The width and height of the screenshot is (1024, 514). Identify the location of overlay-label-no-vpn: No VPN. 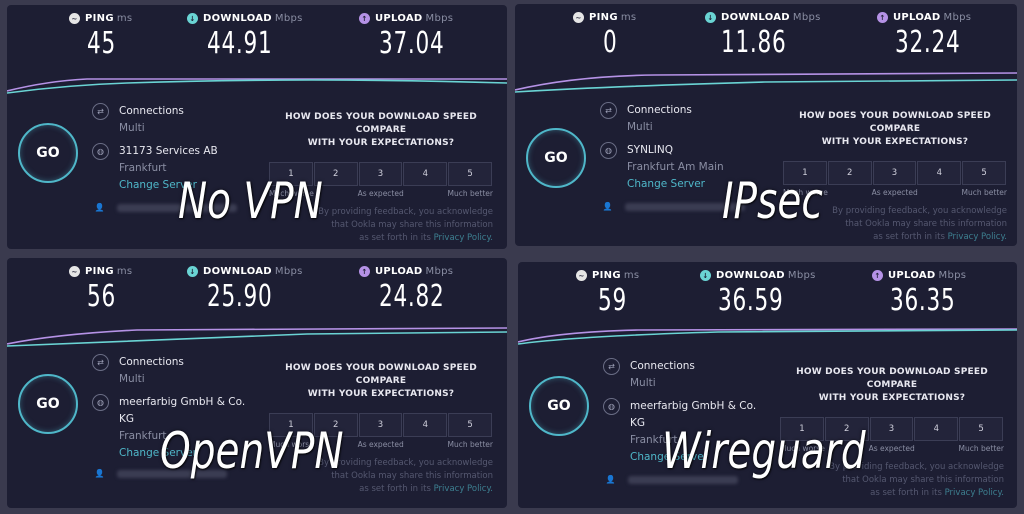
(250, 201).